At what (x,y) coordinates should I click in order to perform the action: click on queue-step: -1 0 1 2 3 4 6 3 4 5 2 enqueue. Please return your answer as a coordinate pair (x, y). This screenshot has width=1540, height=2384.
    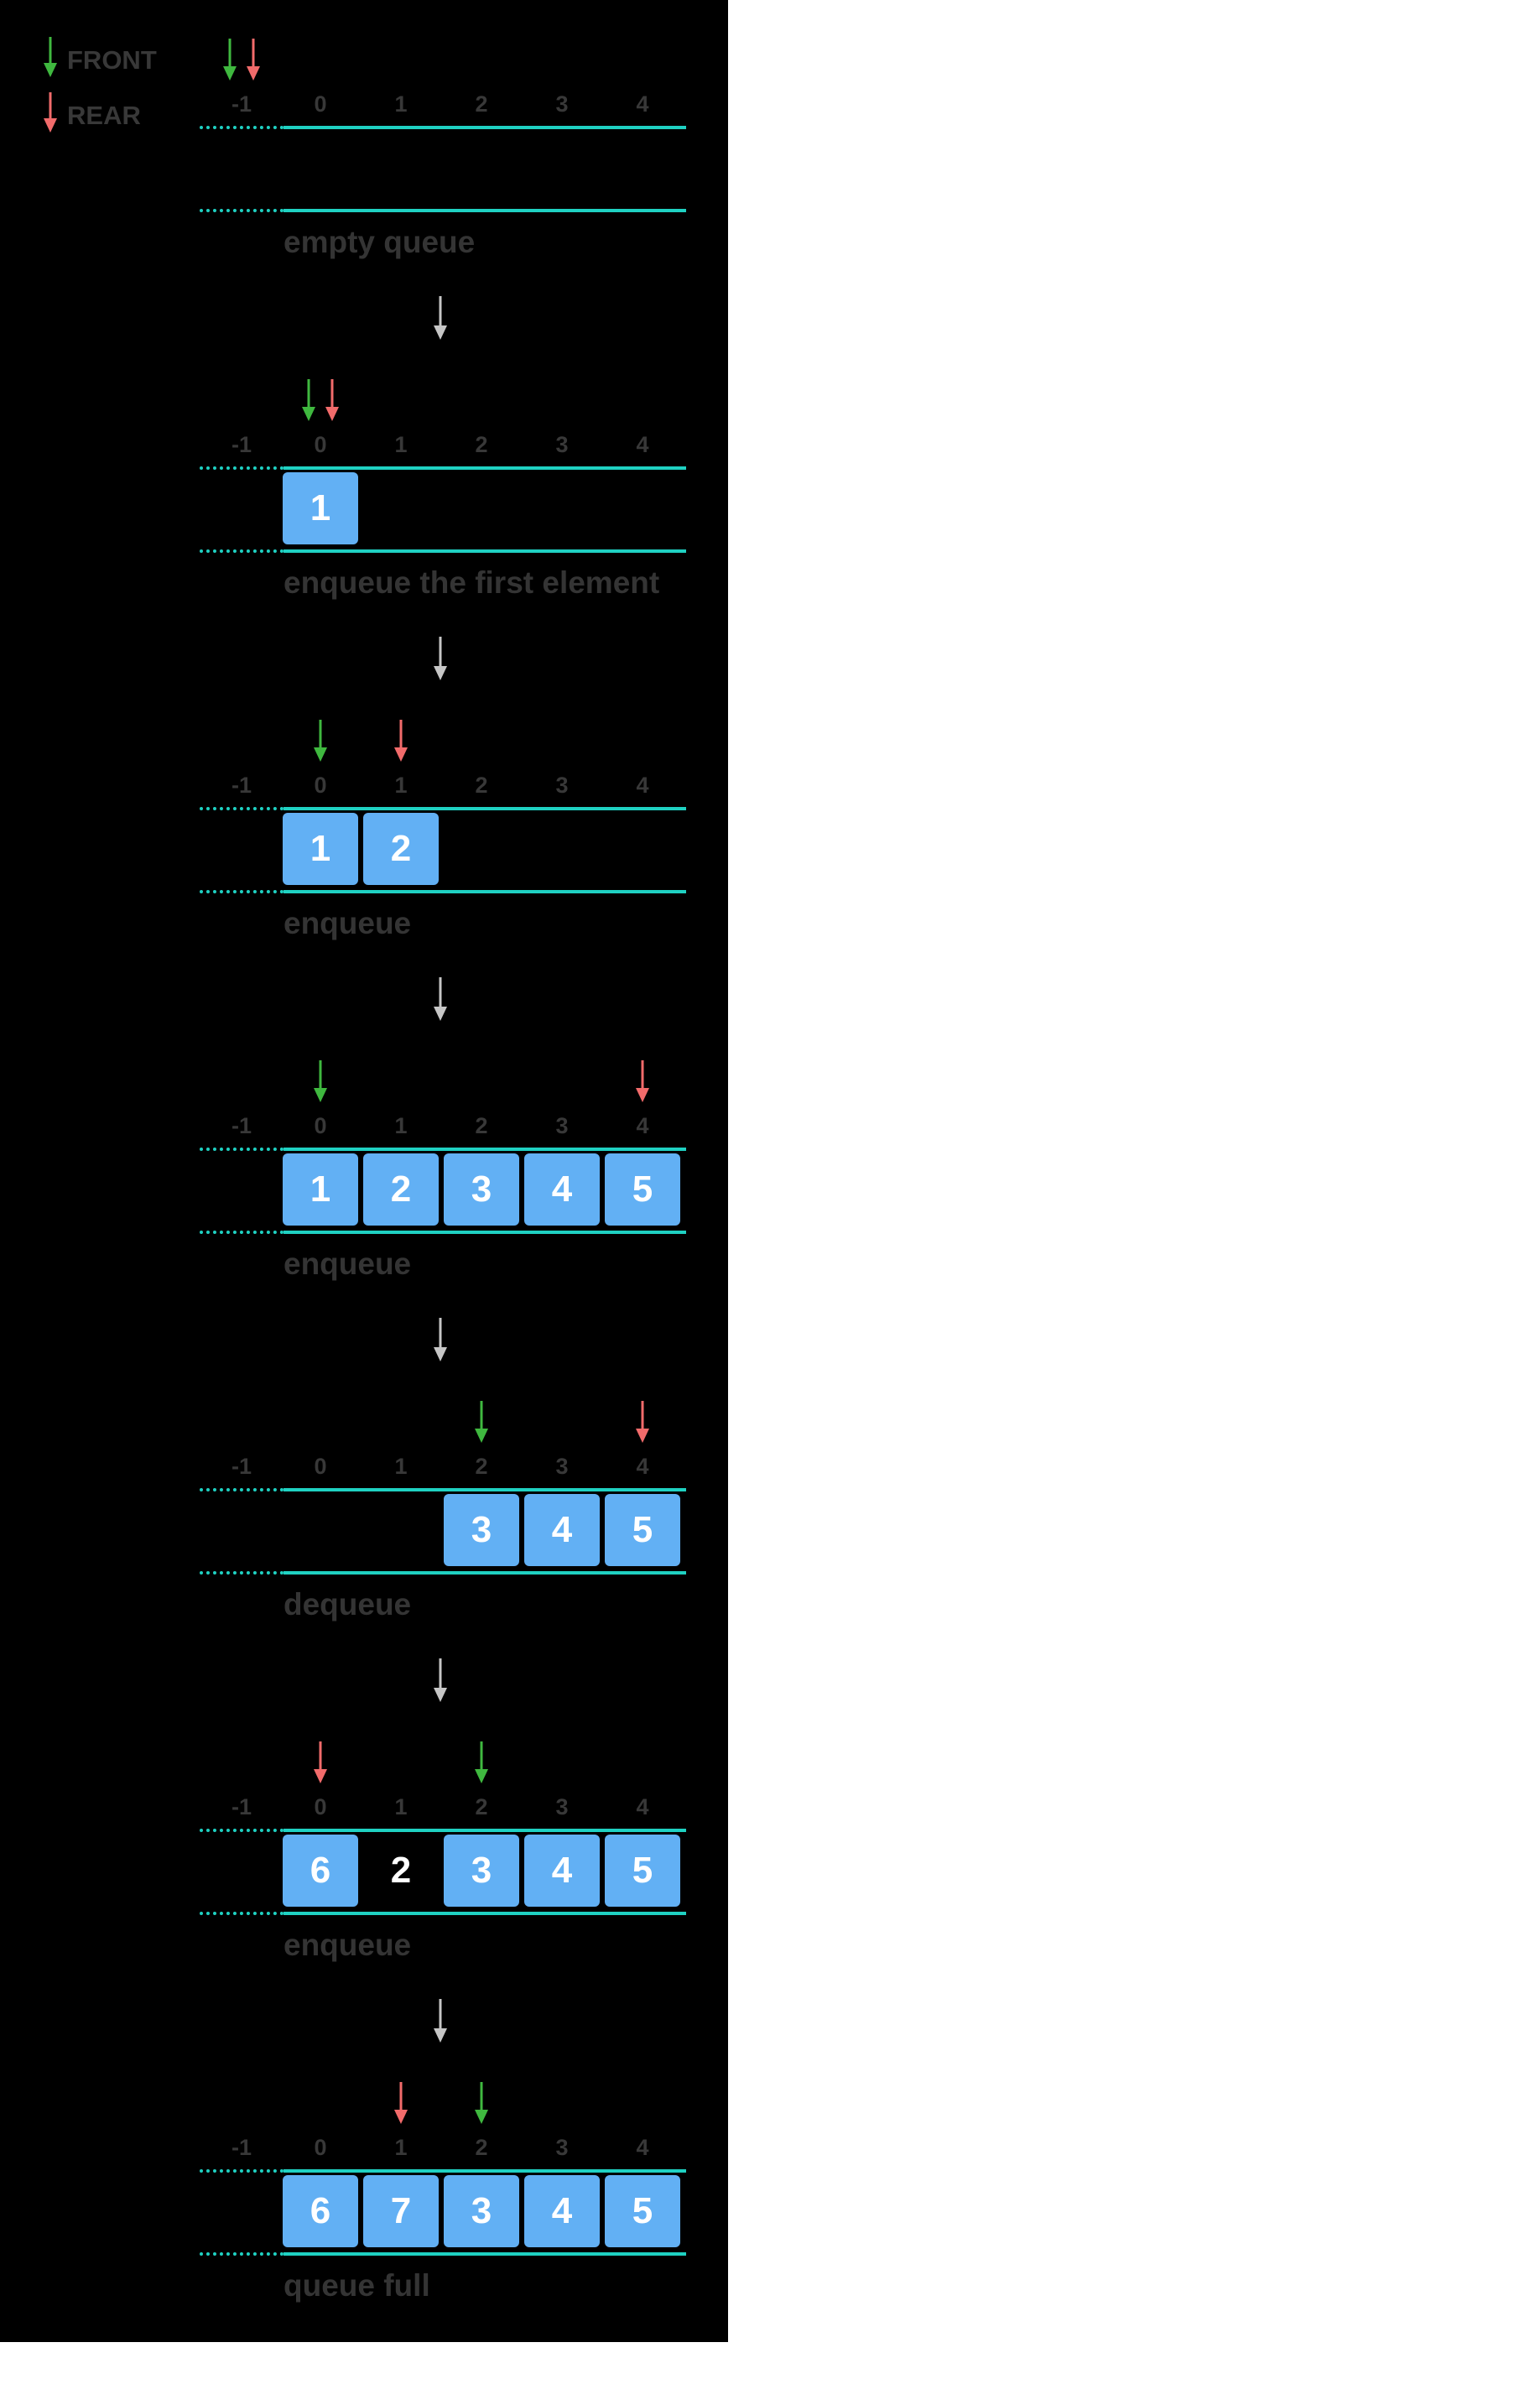
    Looking at the image, I should click on (364, 1873).